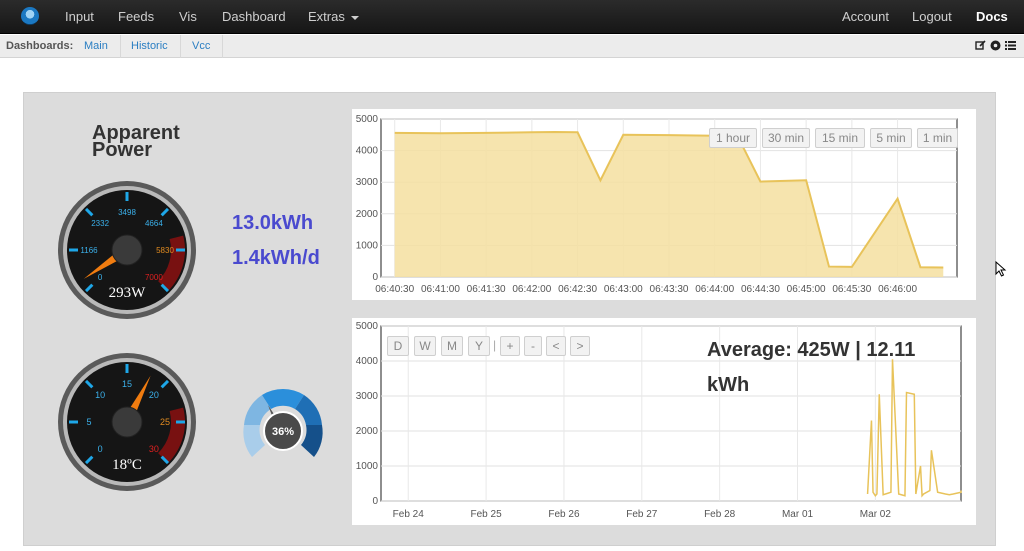 The height and width of the screenshot is (551, 1024). Describe the element at coordinates (154, 449) in the screenshot. I see `dial-tick-label: 30` at that location.